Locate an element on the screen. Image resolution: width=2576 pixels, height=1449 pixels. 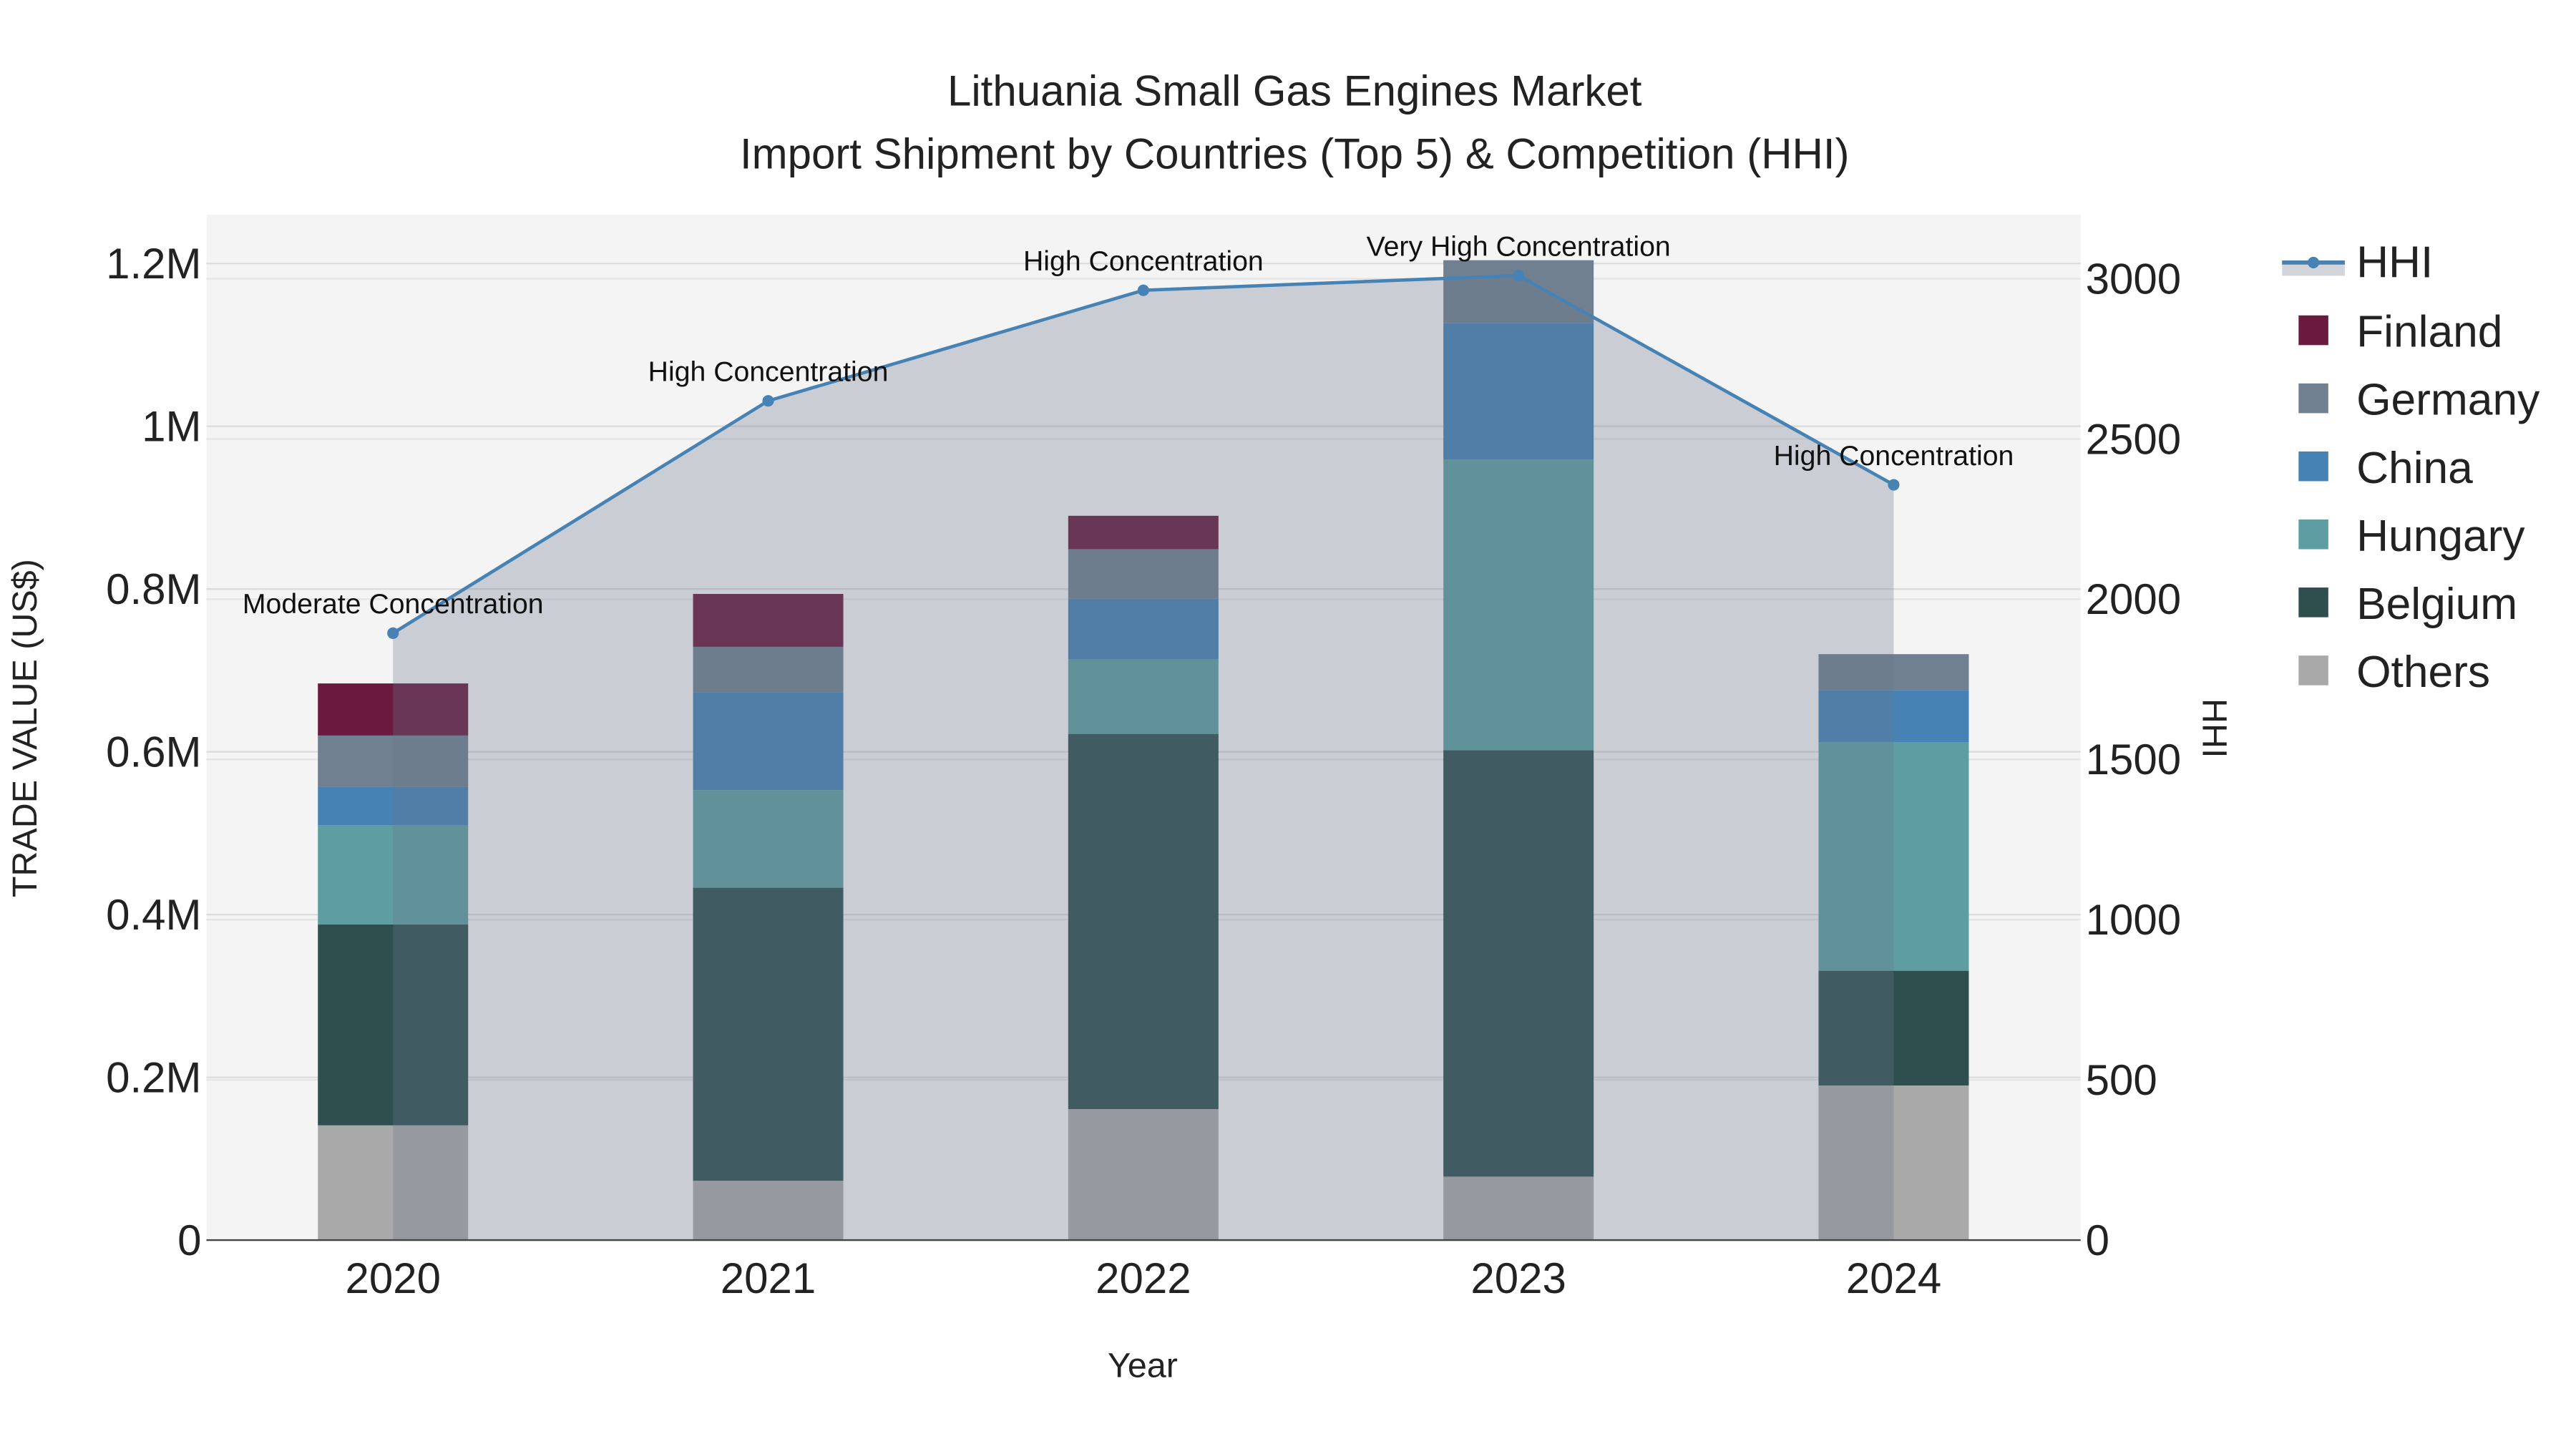
y2-tick-label: 2500 is located at coordinates (2133, 439).